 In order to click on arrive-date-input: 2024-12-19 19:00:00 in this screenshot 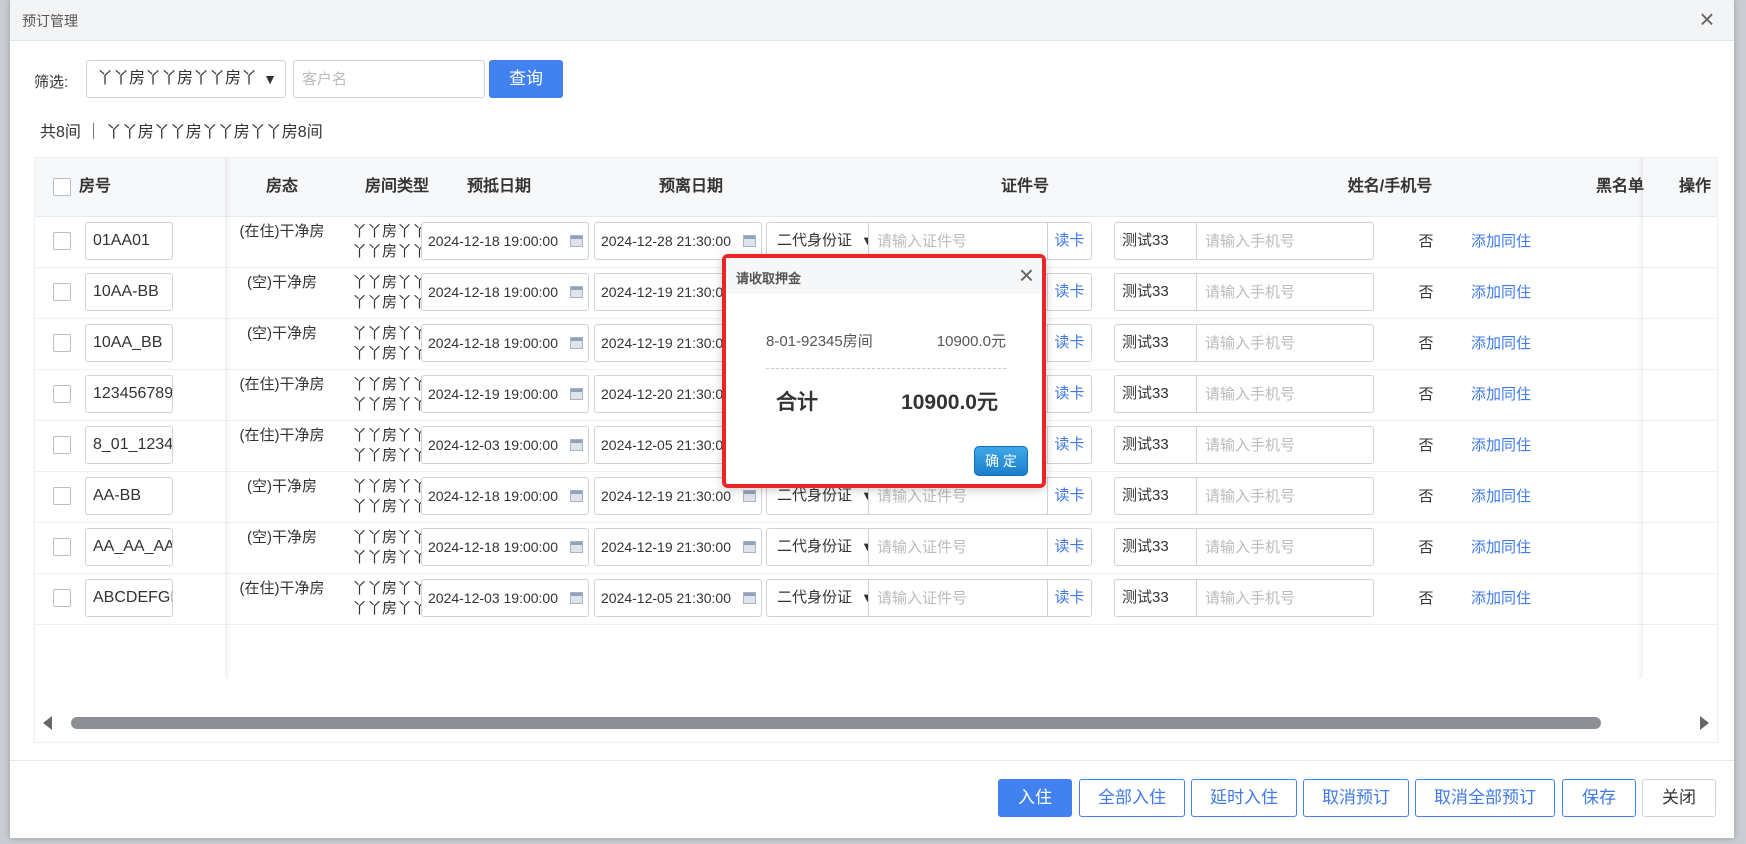, I will do `click(505, 394)`.